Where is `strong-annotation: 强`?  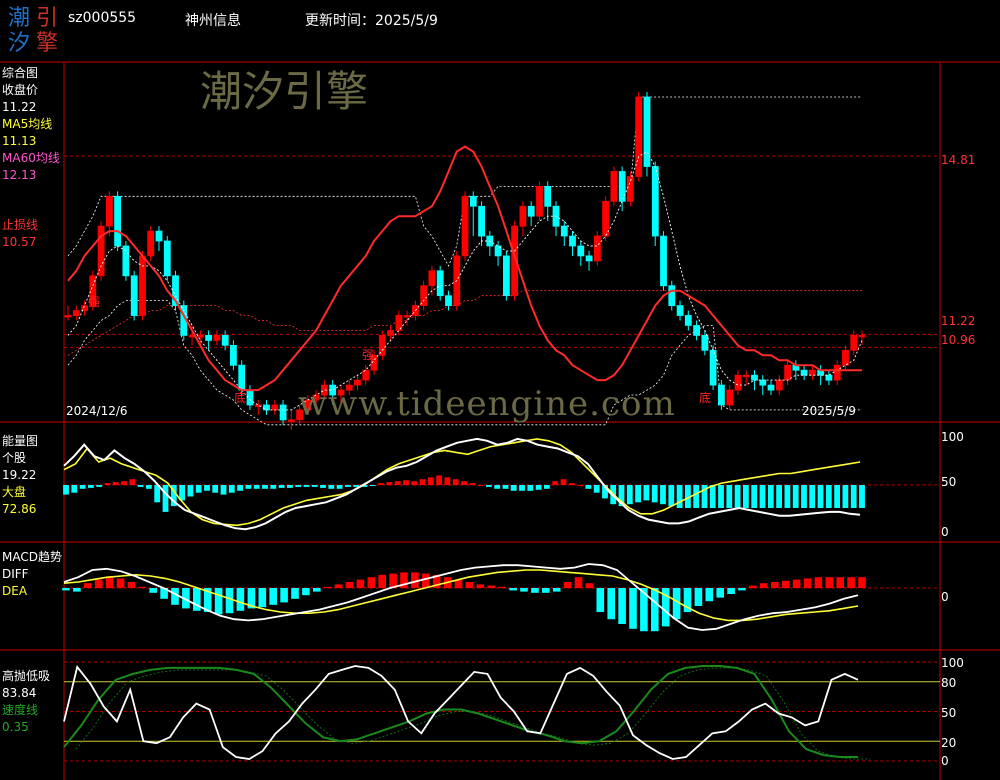 strong-annotation: 强 is located at coordinates (94, 302).